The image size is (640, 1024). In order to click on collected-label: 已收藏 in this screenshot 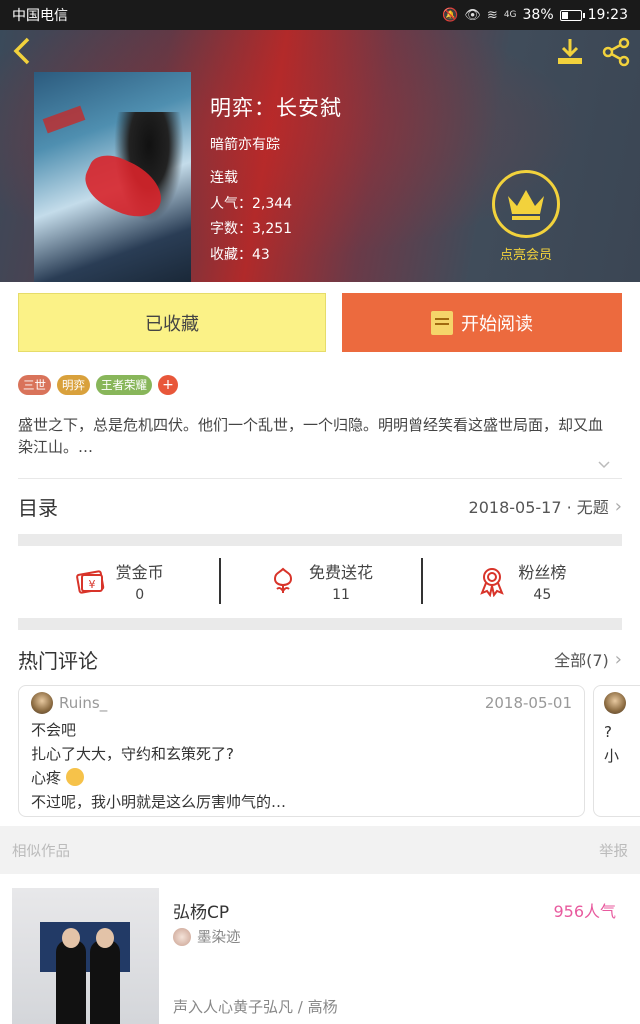, I will do `click(172, 324)`.